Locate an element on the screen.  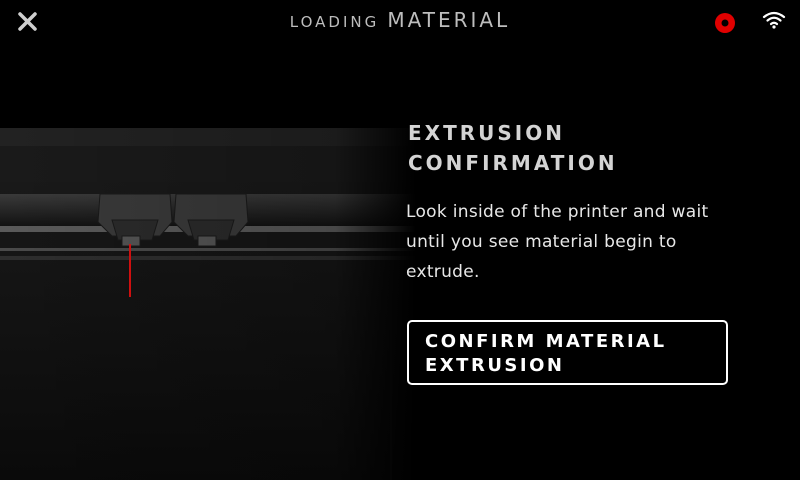
wifi-icon is located at coordinates (774, 20).